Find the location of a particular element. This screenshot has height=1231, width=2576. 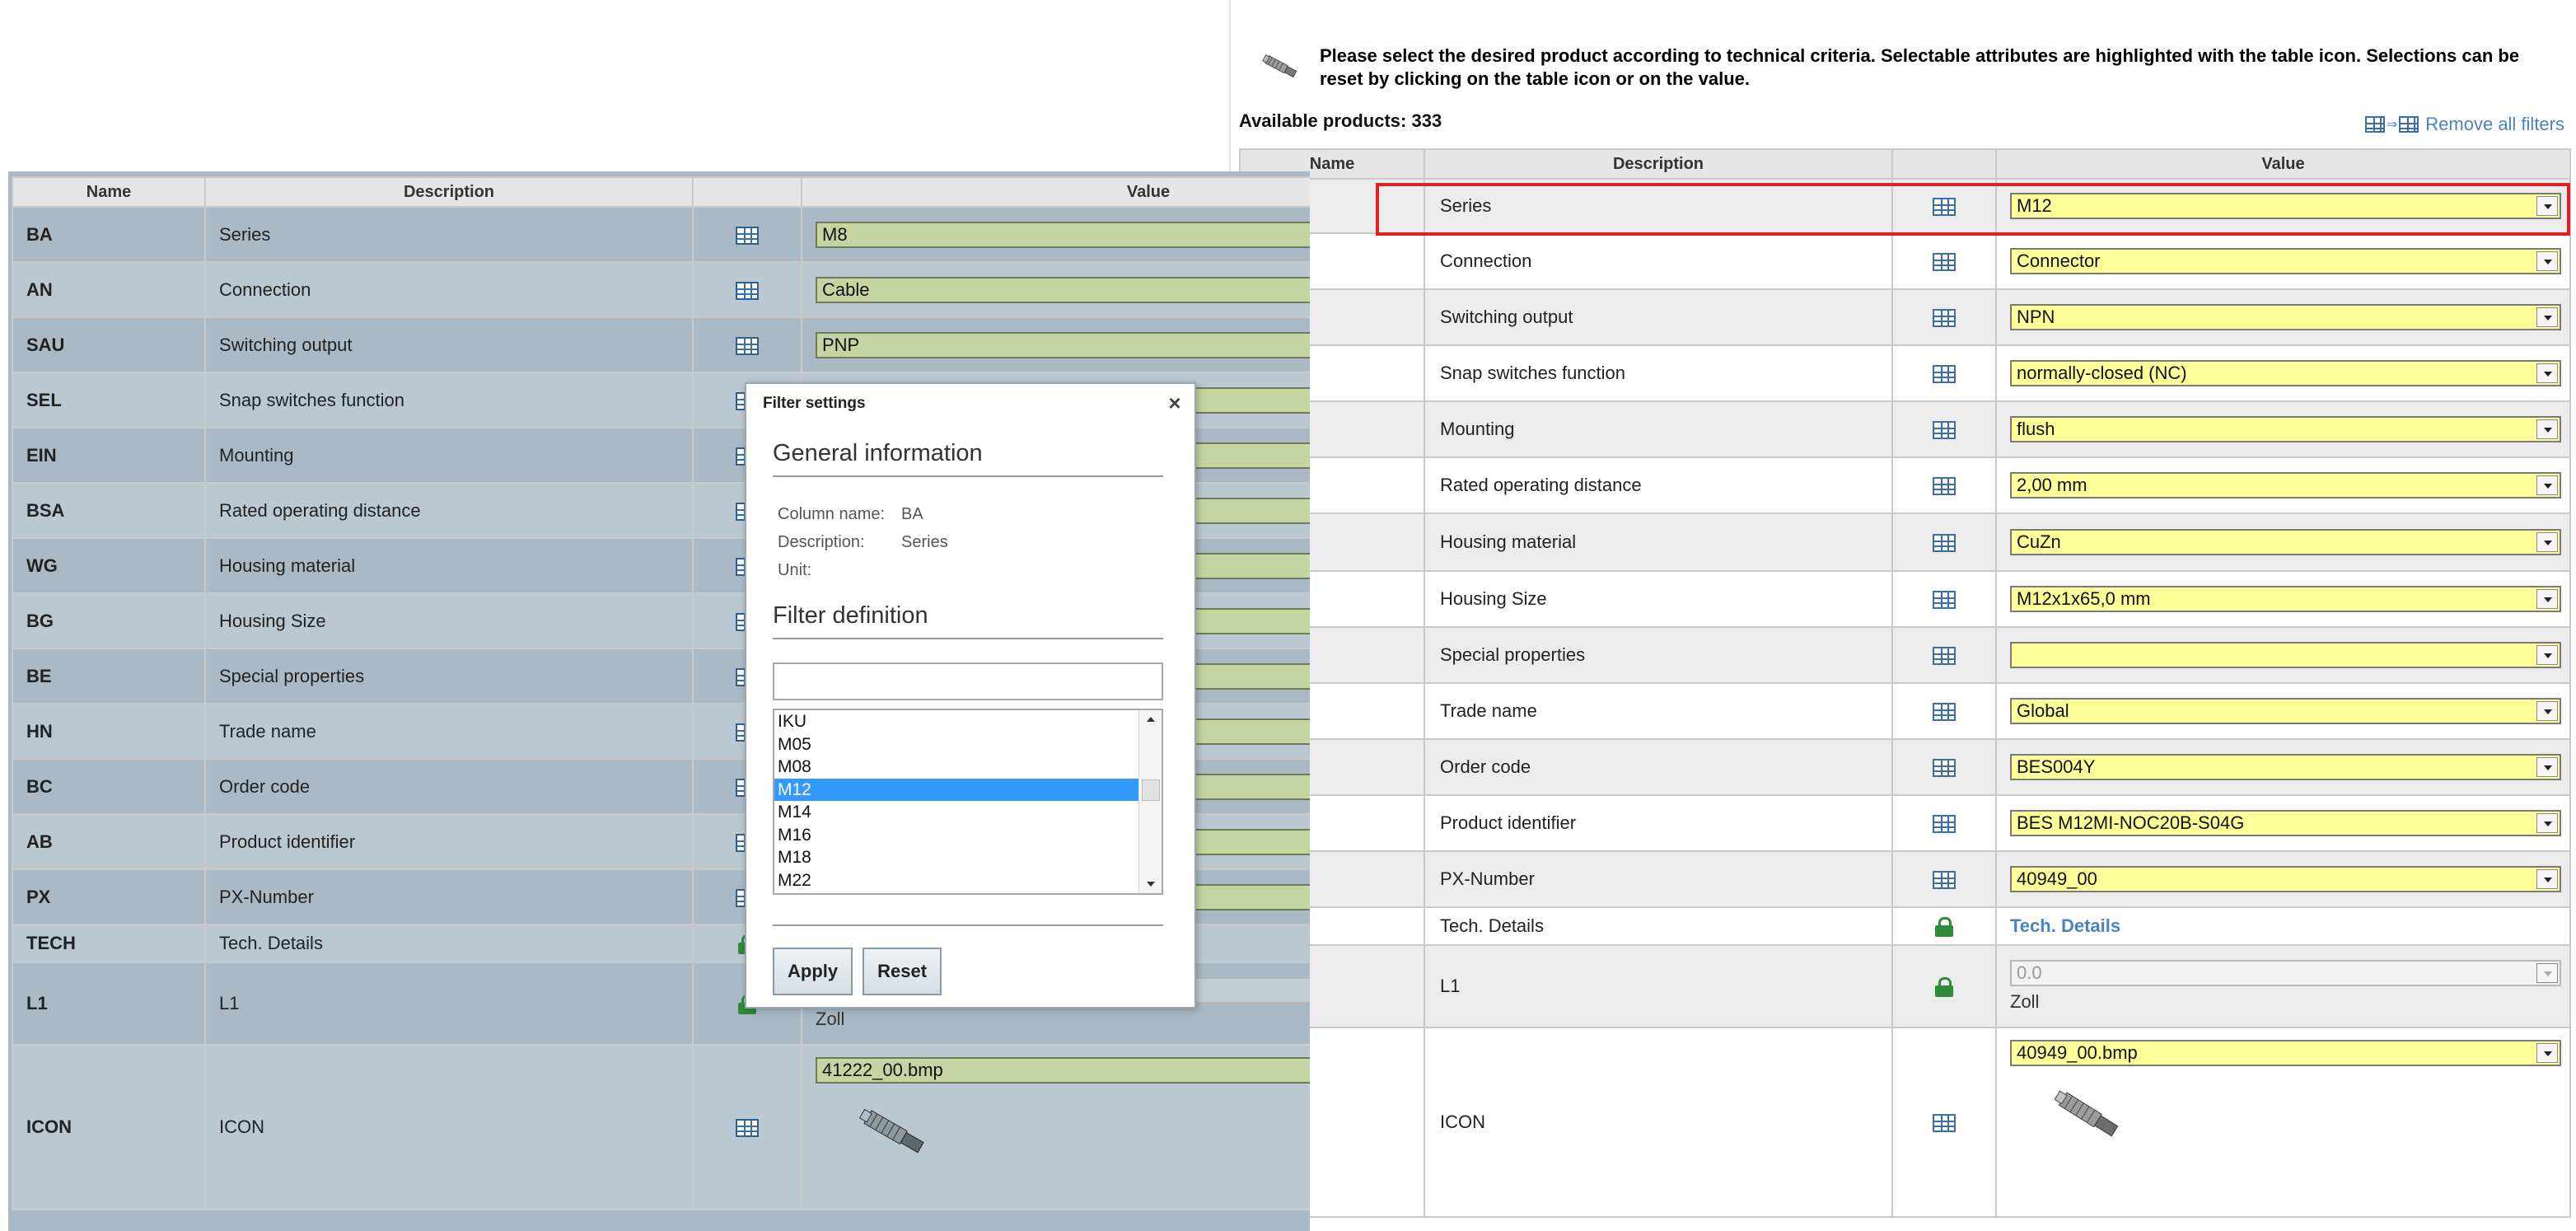

tech-details-link: Tech. Details is located at coordinates (2065, 926).